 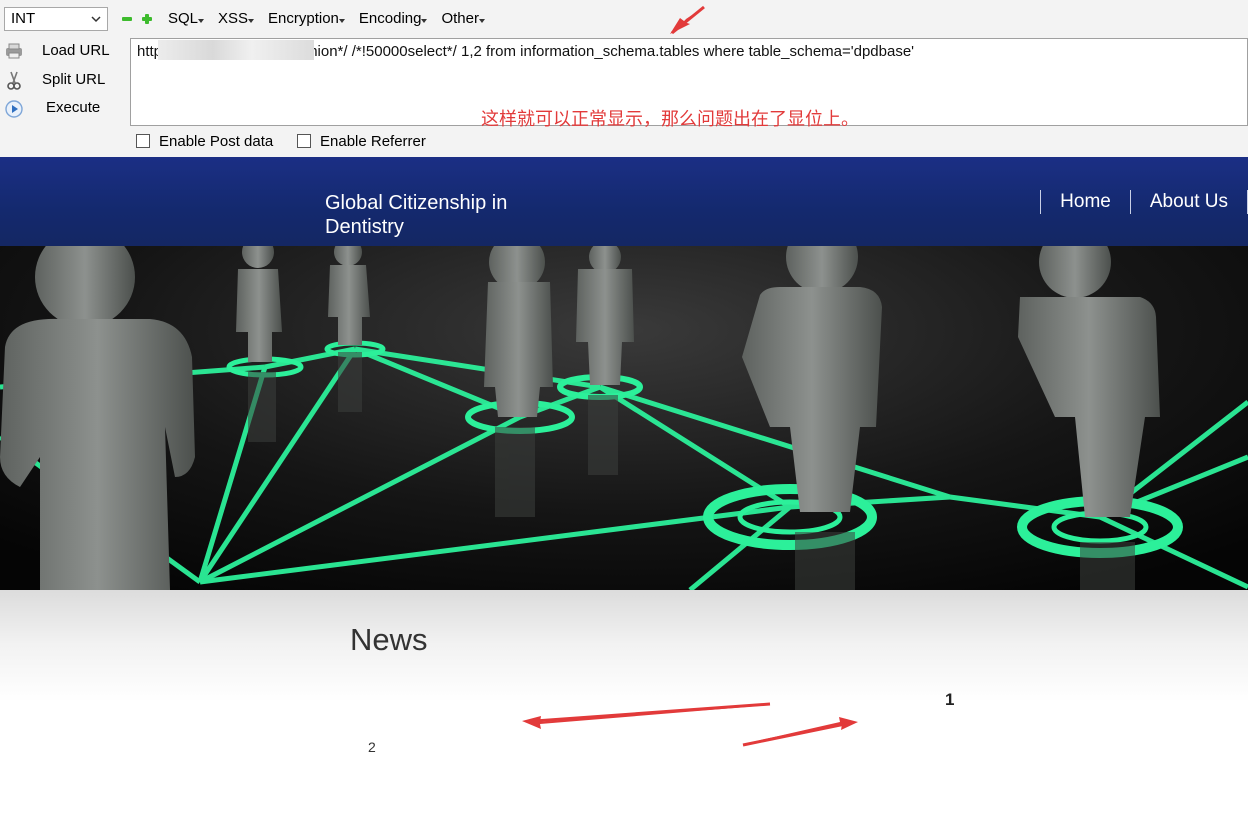 What do you see at coordinates (127, 18) in the screenshot?
I see `zoom-out-icon` at bounding box center [127, 18].